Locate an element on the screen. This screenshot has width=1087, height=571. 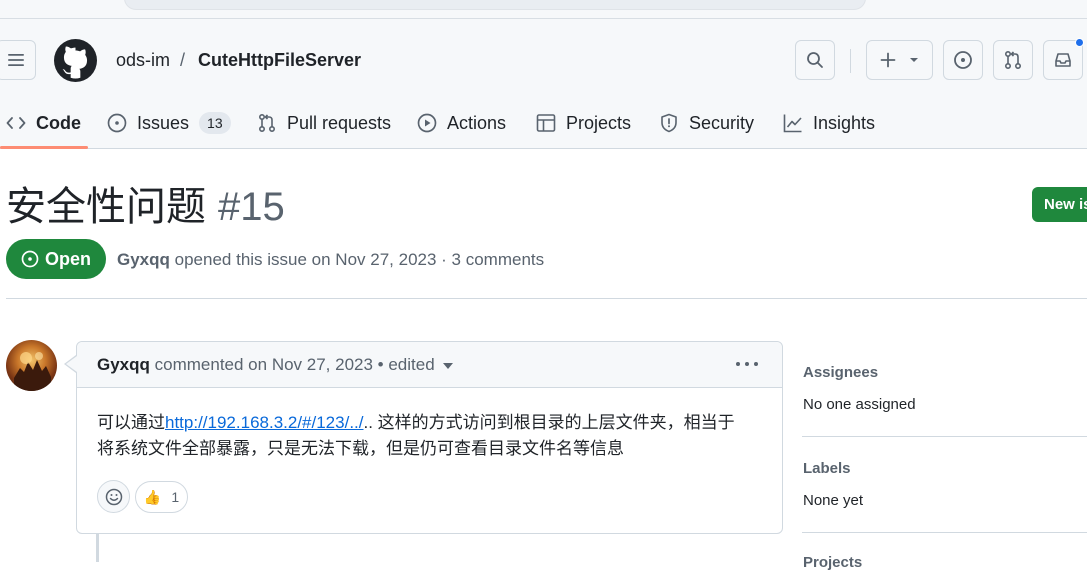
new-issue-button: New is is located at coordinates (1059, 204).